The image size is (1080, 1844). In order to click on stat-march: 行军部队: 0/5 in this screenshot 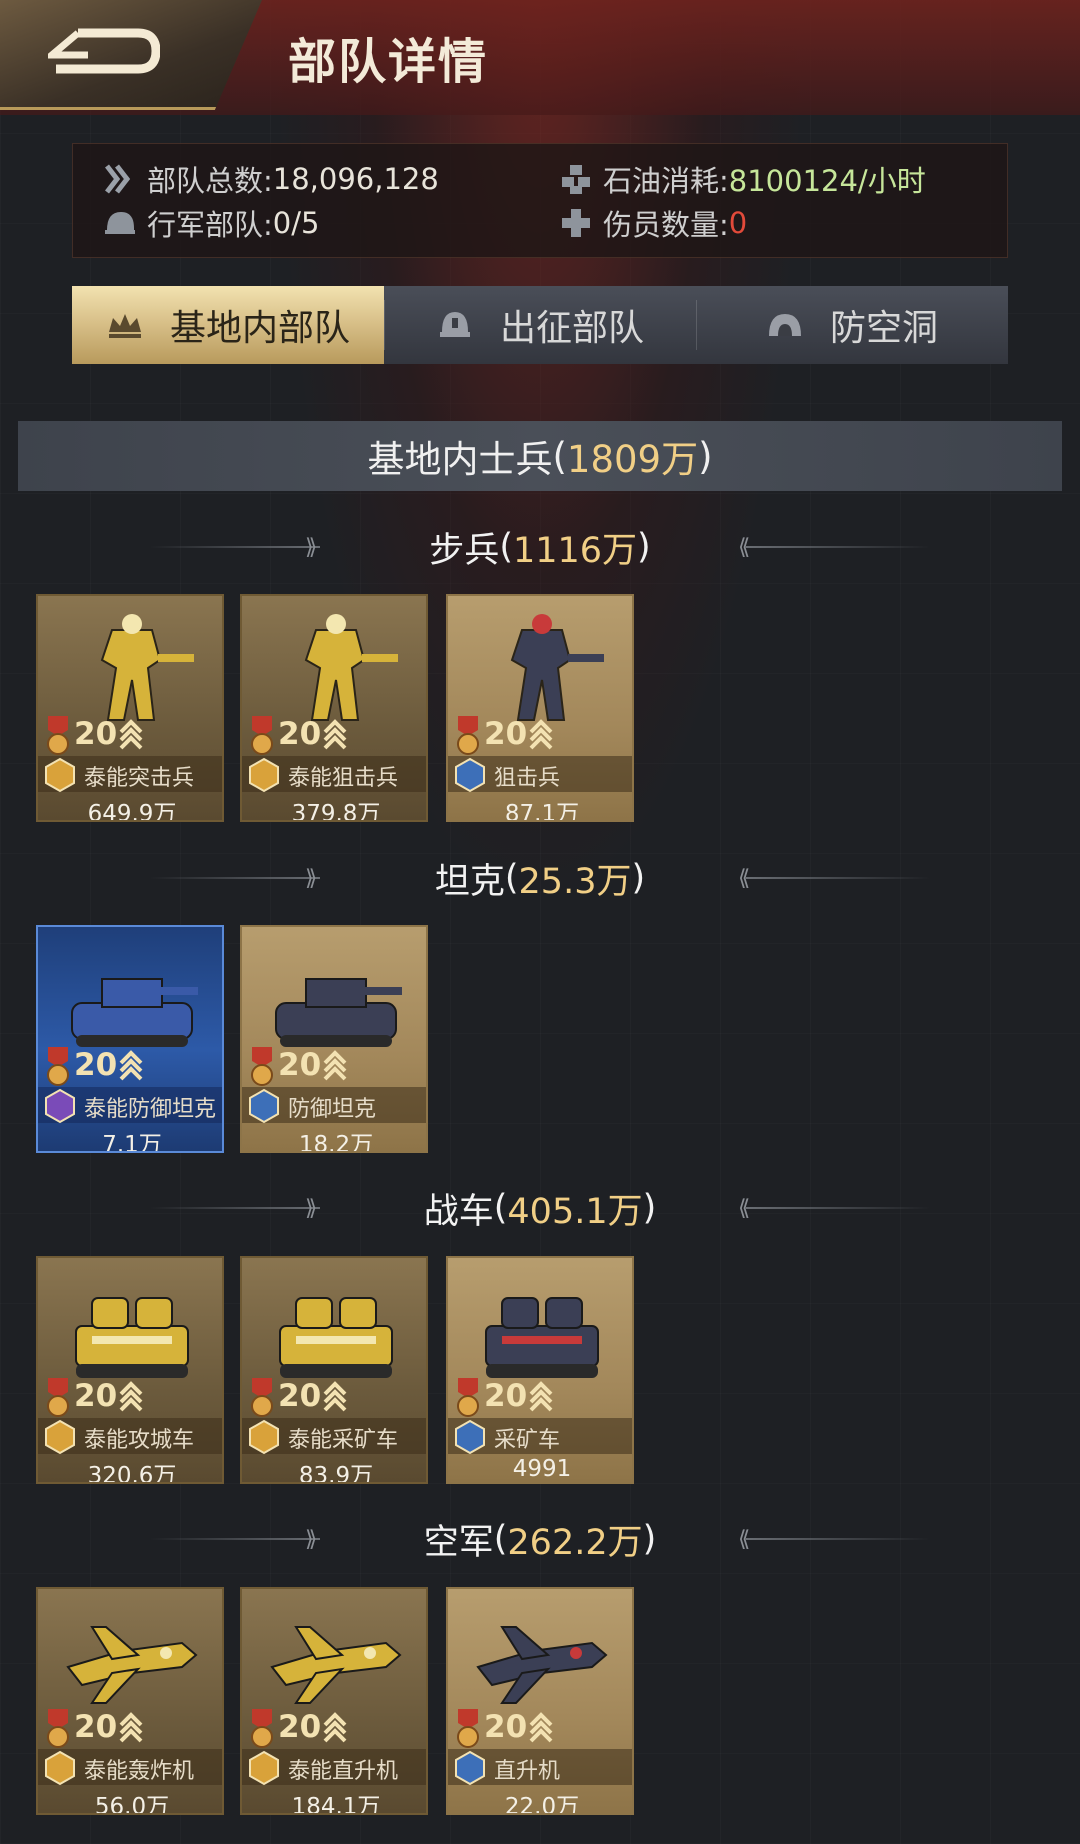, I will do `click(211, 223)`.